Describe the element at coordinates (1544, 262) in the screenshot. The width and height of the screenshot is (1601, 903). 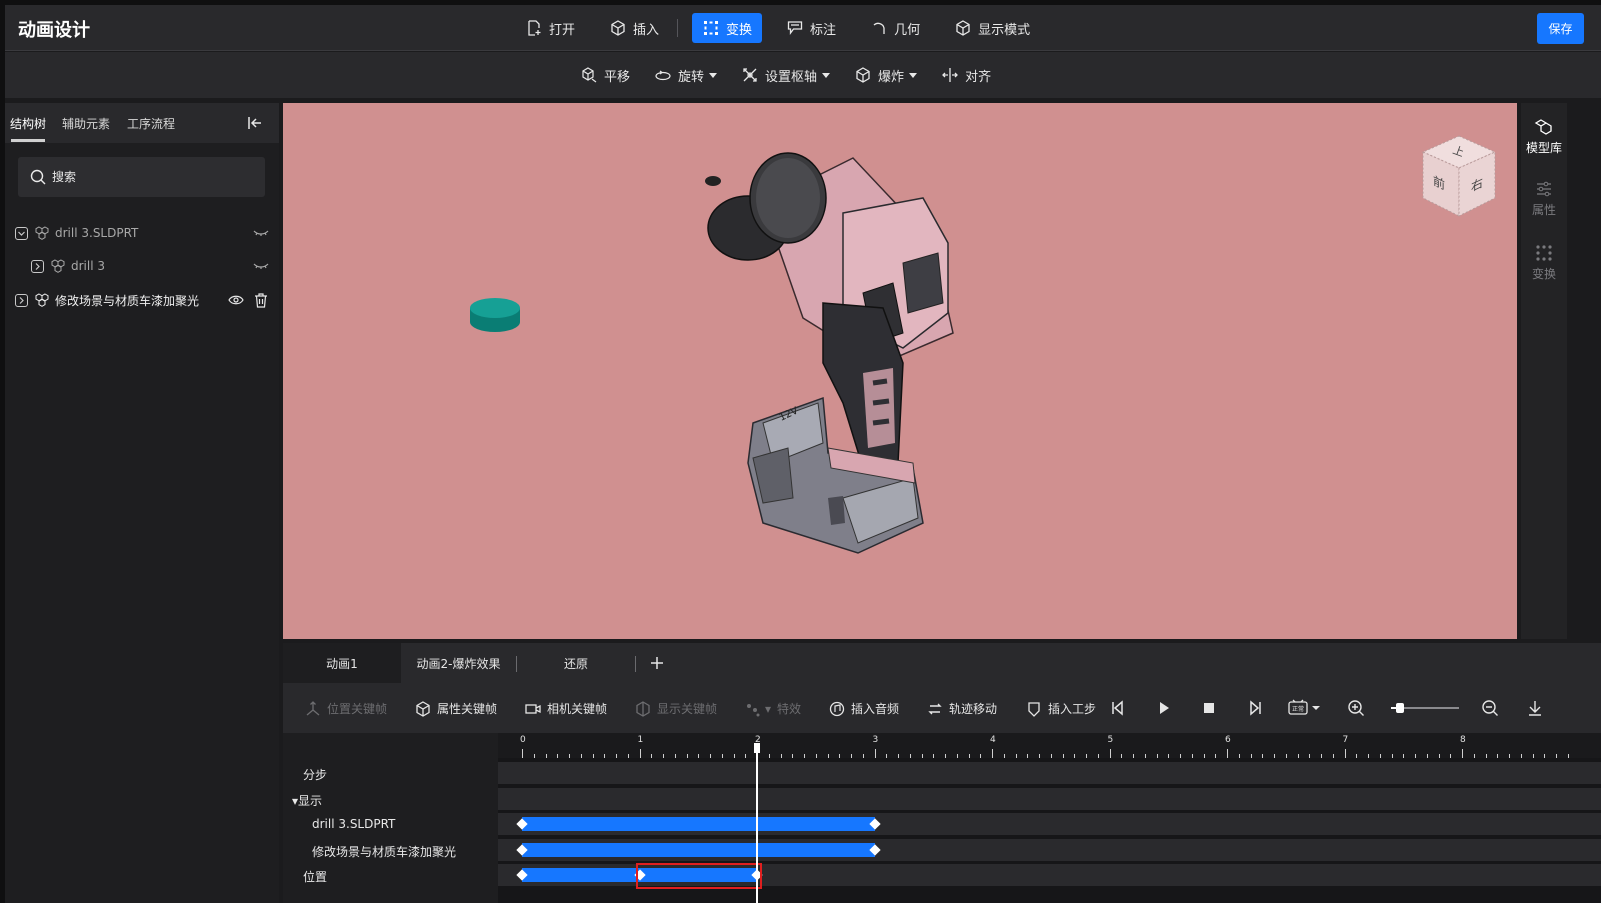
I see `transform-panel-button: 变换` at that location.